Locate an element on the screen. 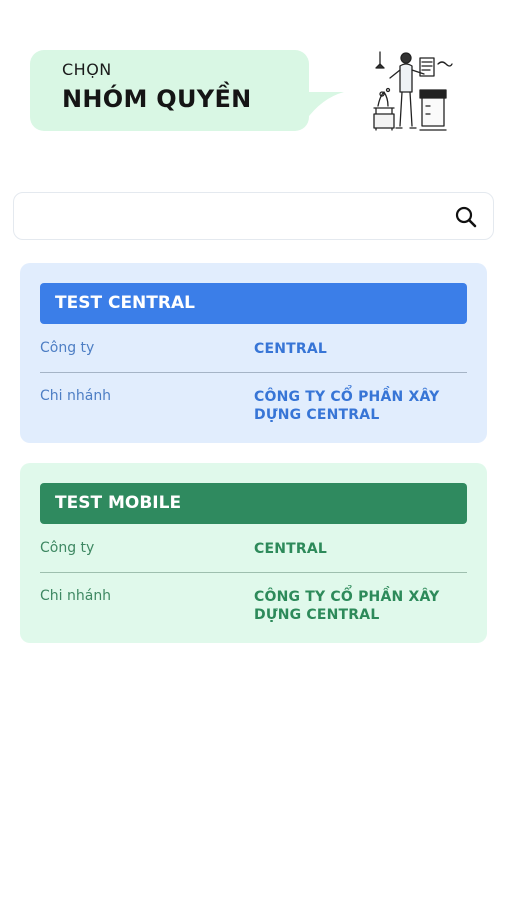  search-input is located at coordinates (238, 217).